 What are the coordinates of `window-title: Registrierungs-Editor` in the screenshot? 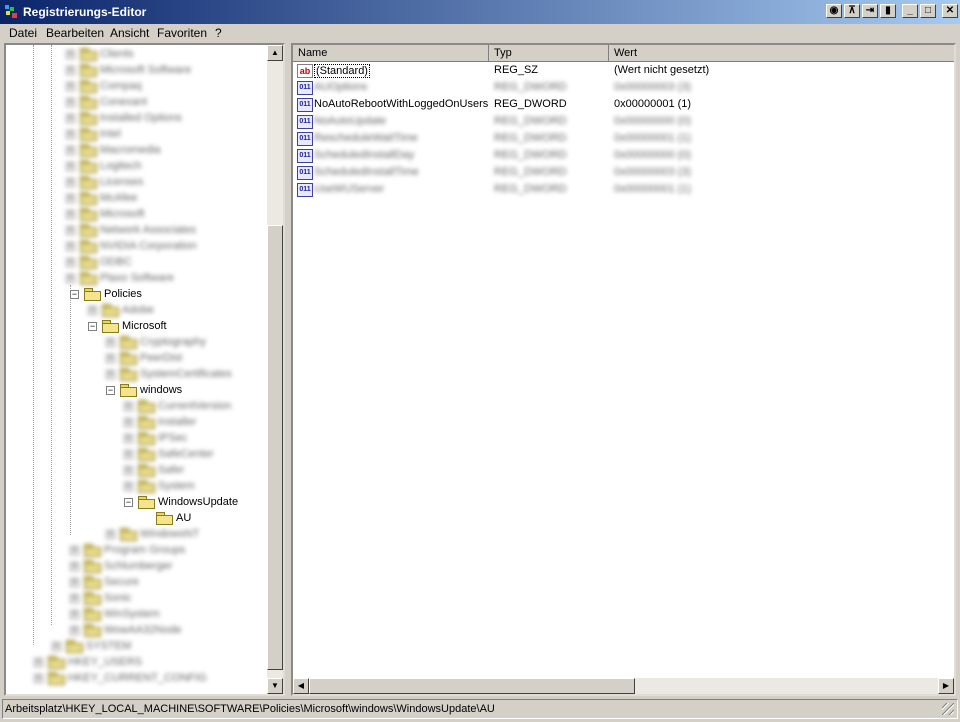 It's located at (85, 12).